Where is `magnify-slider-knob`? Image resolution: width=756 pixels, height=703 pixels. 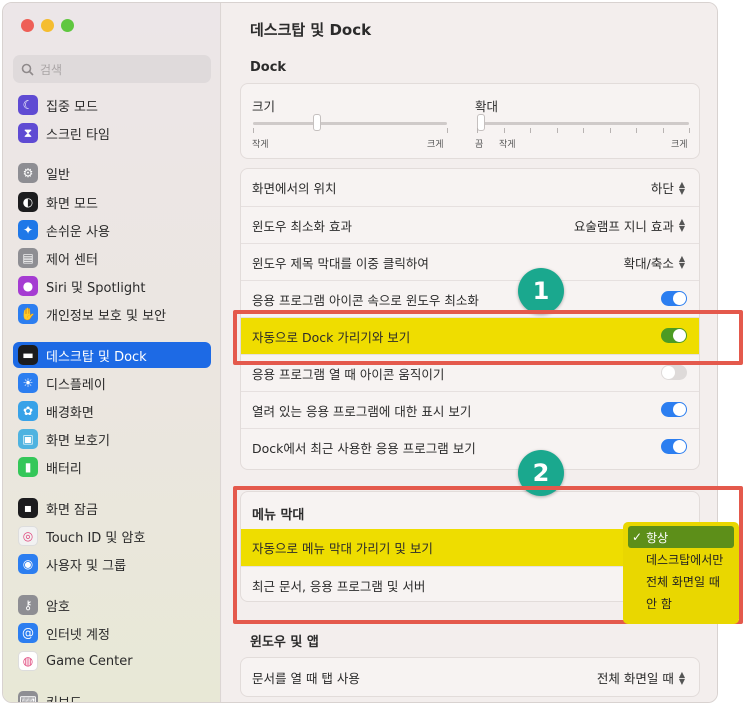
magnify-slider-knob is located at coordinates (481, 122).